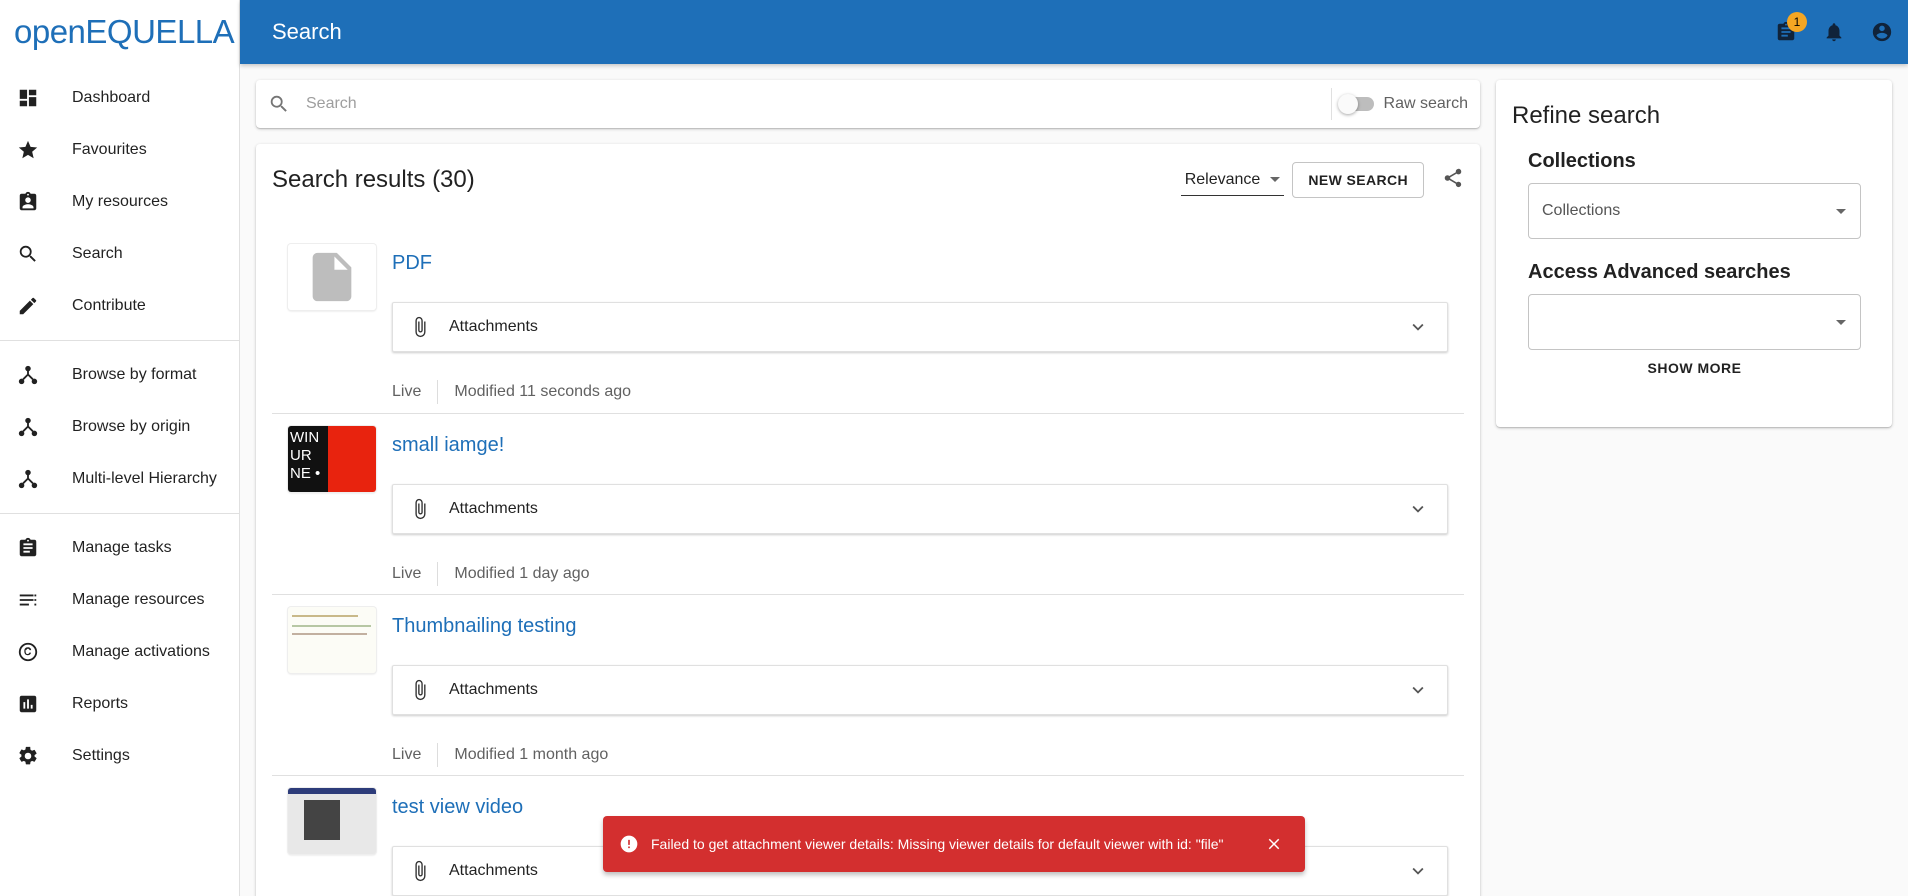  What do you see at coordinates (119, 548) in the screenshot?
I see `sidebar-item-manage-tasks: Manage tasks` at bounding box center [119, 548].